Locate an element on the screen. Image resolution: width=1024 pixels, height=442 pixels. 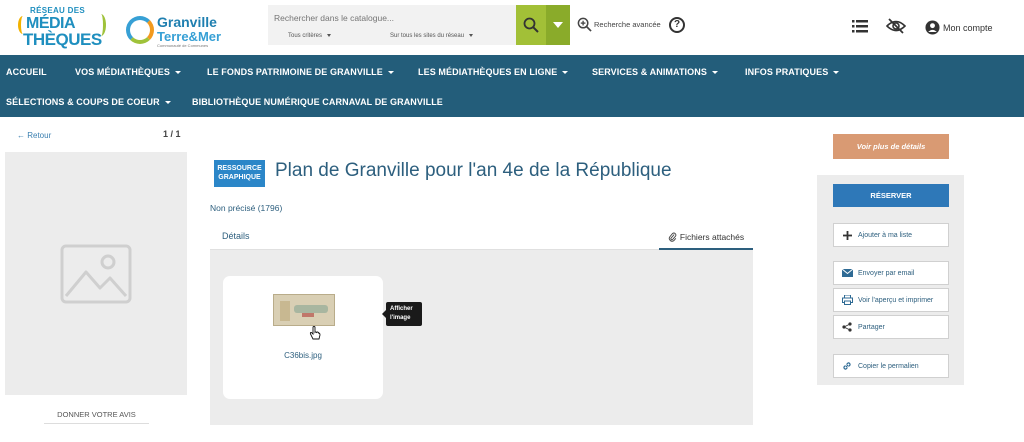
nav-item-services-animations: SERVICES & ANIMATIONS is located at coordinates (655, 72).